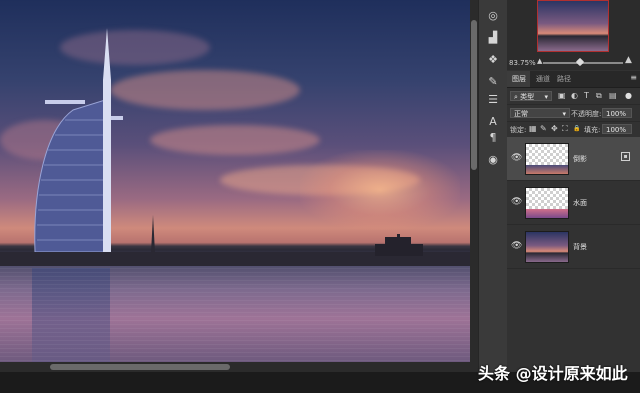 The height and width of the screenshot is (393, 640). What do you see at coordinates (580, 247) in the screenshot?
I see `layer-name: 背景` at bounding box center [580, 247].